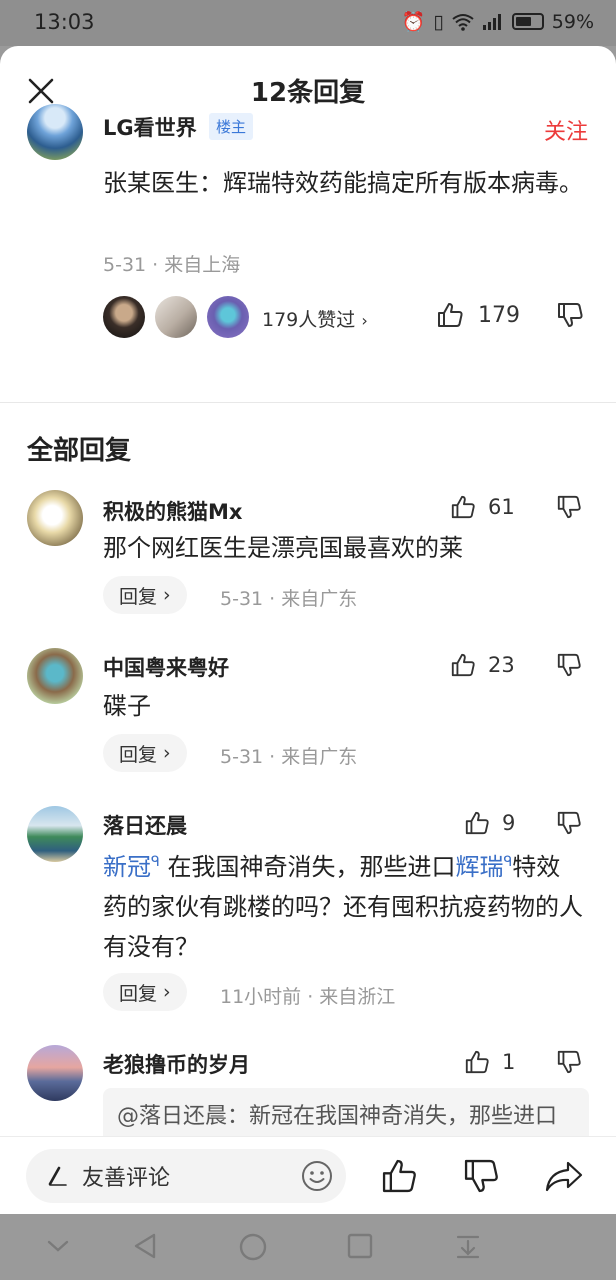  I want to click on comment-like-count: 23, so click(501, 665).